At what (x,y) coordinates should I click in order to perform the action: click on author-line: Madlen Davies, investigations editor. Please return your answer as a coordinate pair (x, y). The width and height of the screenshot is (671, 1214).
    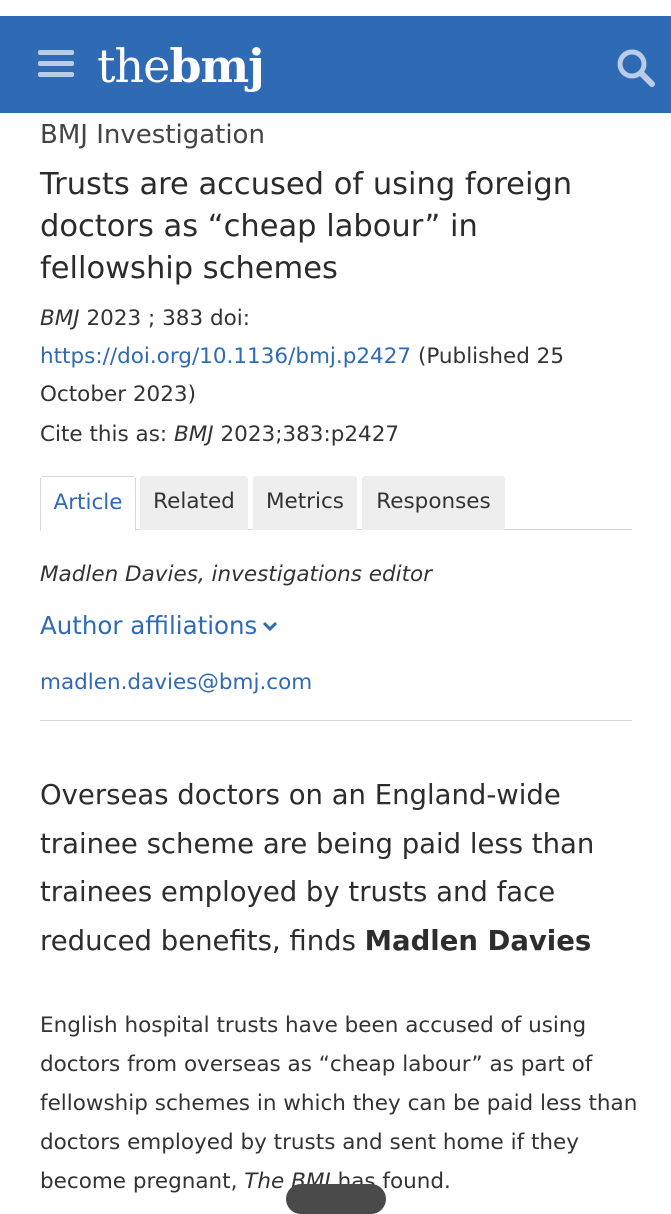
    Looking at the image, I should click on (236, 574).